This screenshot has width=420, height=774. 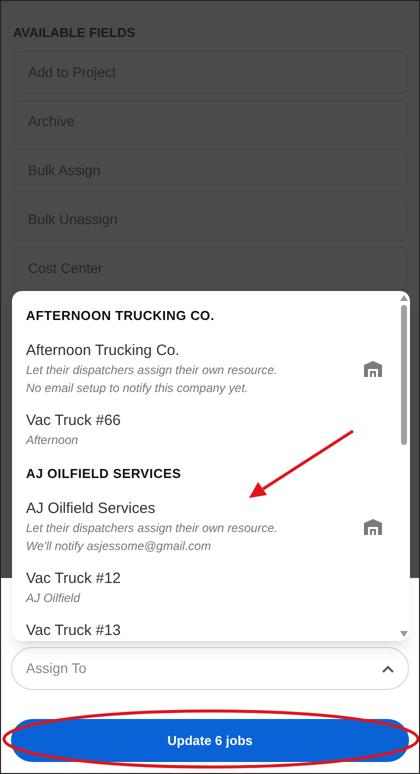 I want to click on update-jobs-button: Update 6 jobs, so click(x=210, y=740).